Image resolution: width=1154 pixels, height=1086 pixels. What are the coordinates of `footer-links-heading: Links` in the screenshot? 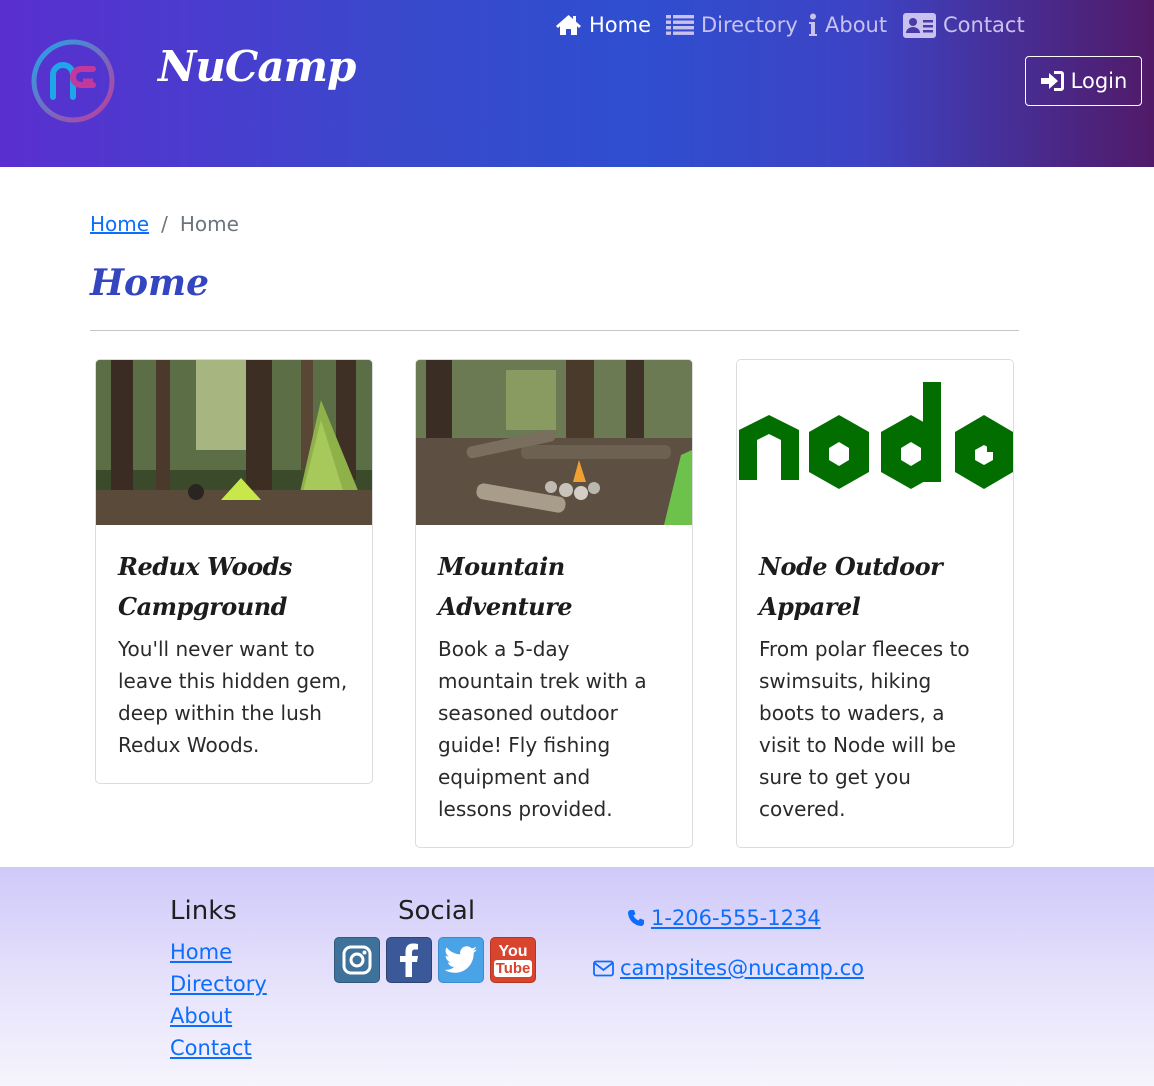 It's located at (203, 911).